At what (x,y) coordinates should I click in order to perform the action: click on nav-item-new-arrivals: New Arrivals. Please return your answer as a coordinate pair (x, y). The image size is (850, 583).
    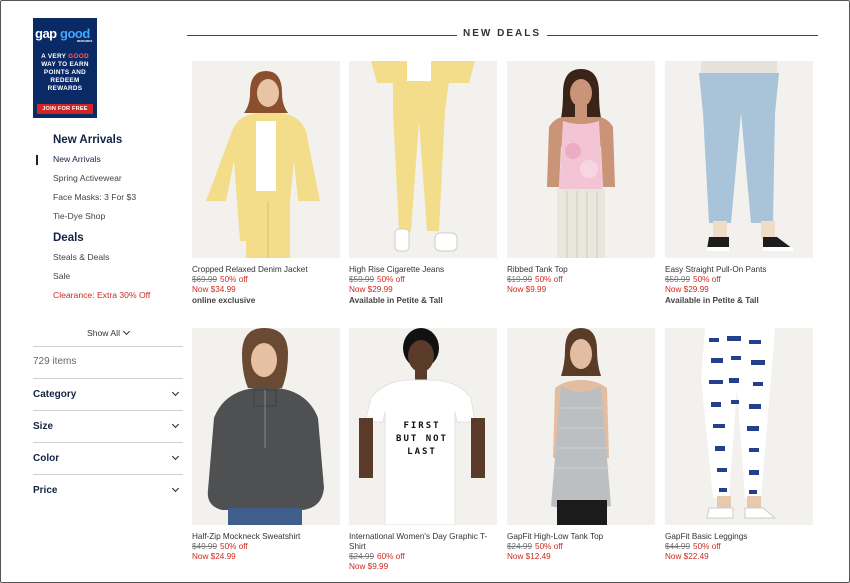
    Looking at the image, I should click on (109, 159).